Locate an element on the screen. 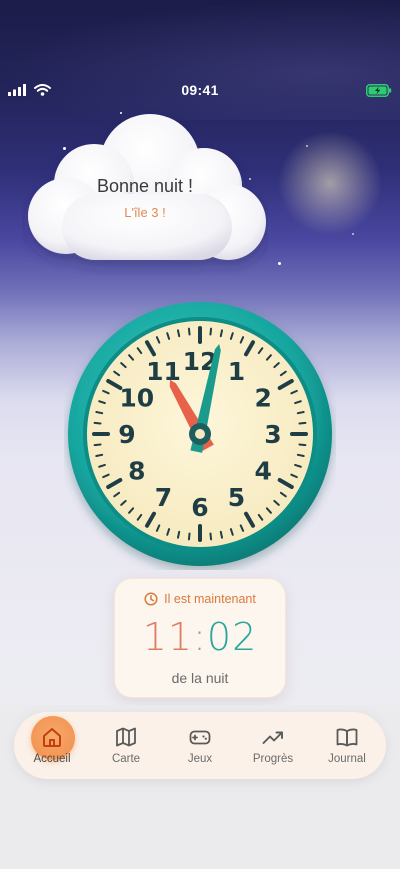  clock-icon is located at coordinates (151, 599).